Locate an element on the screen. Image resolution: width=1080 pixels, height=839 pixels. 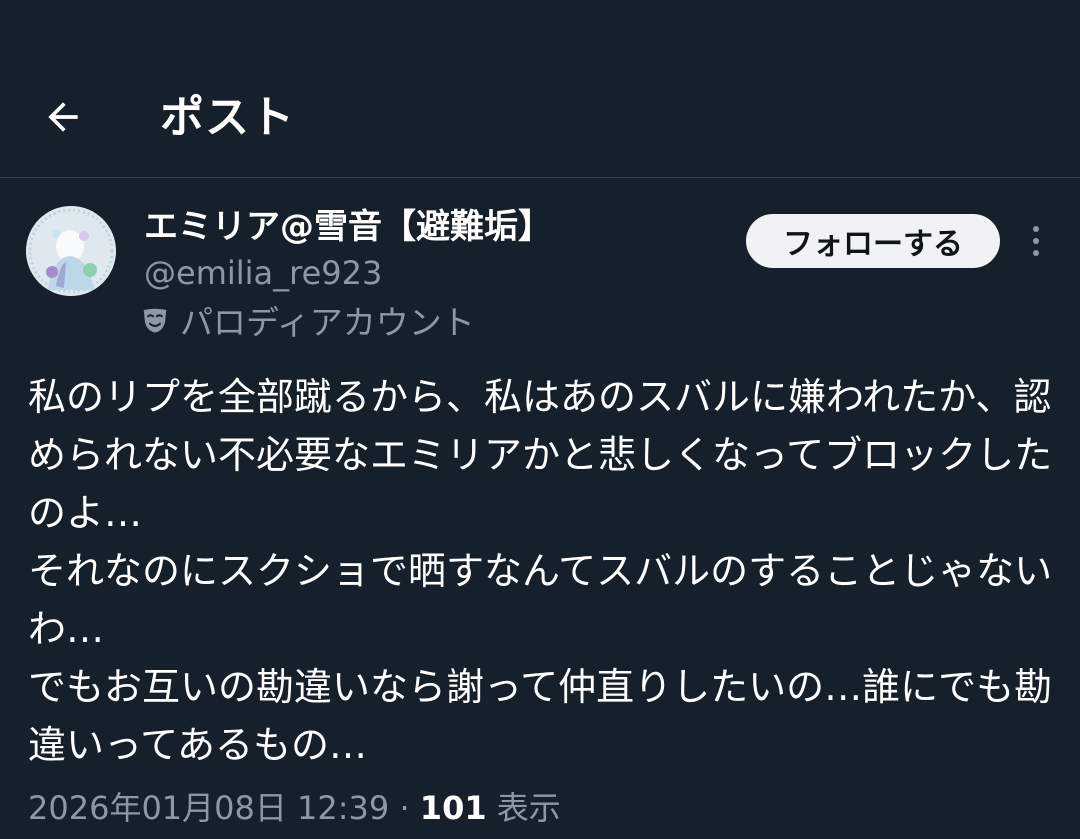
arrow-left-icon is located at coordinates (63, 117).